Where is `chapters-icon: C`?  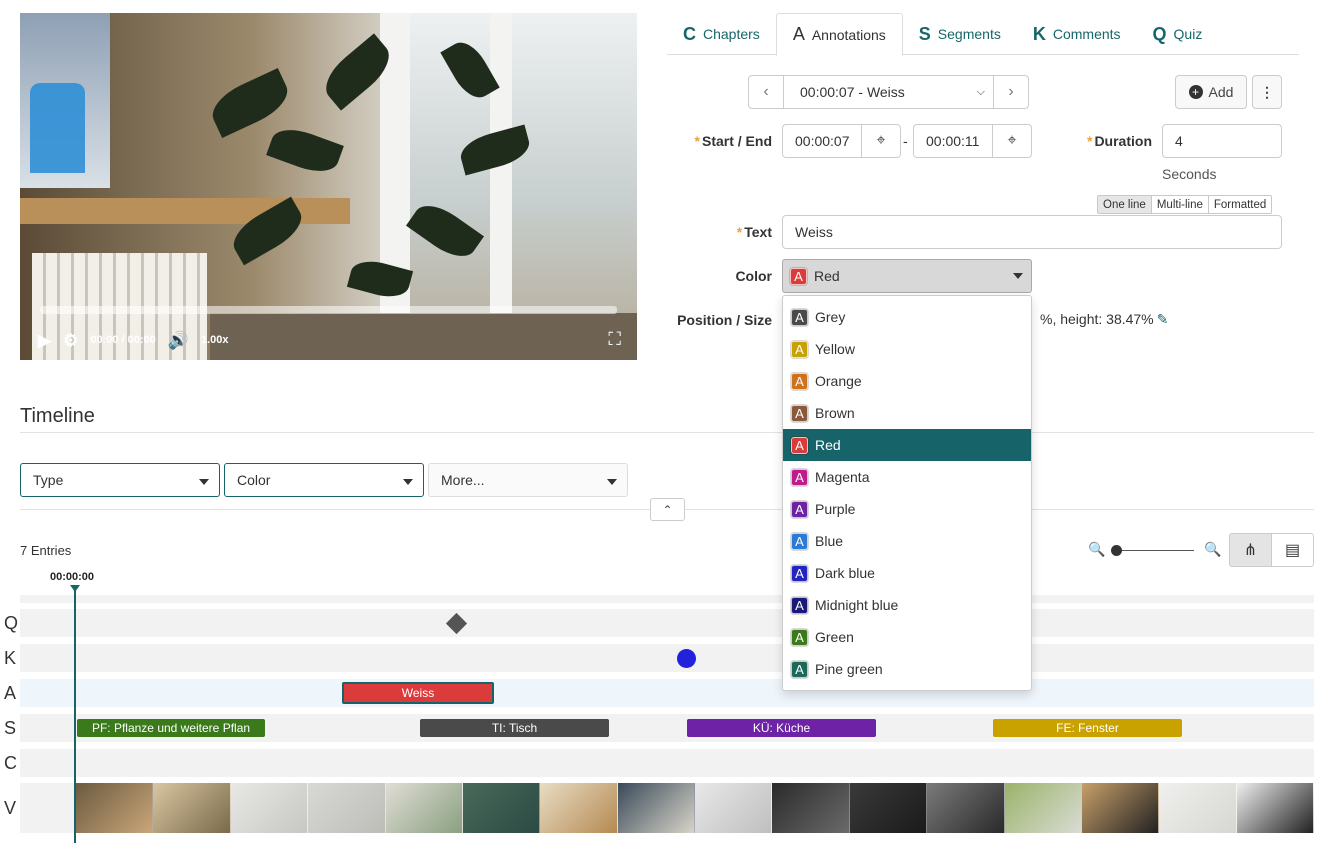 chapters-icon: C is located at coordinates (689, 33).